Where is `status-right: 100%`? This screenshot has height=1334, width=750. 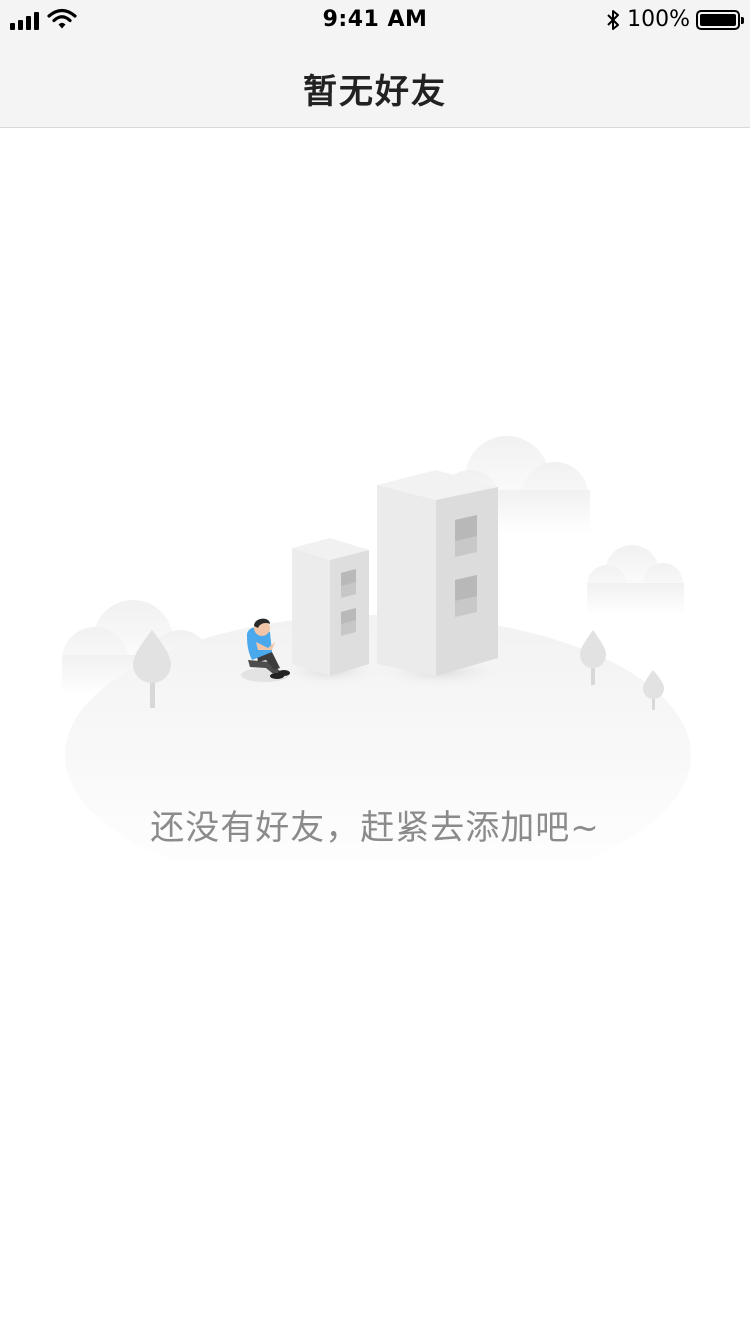 status-right: 100% is located at coordinates (674, 19).